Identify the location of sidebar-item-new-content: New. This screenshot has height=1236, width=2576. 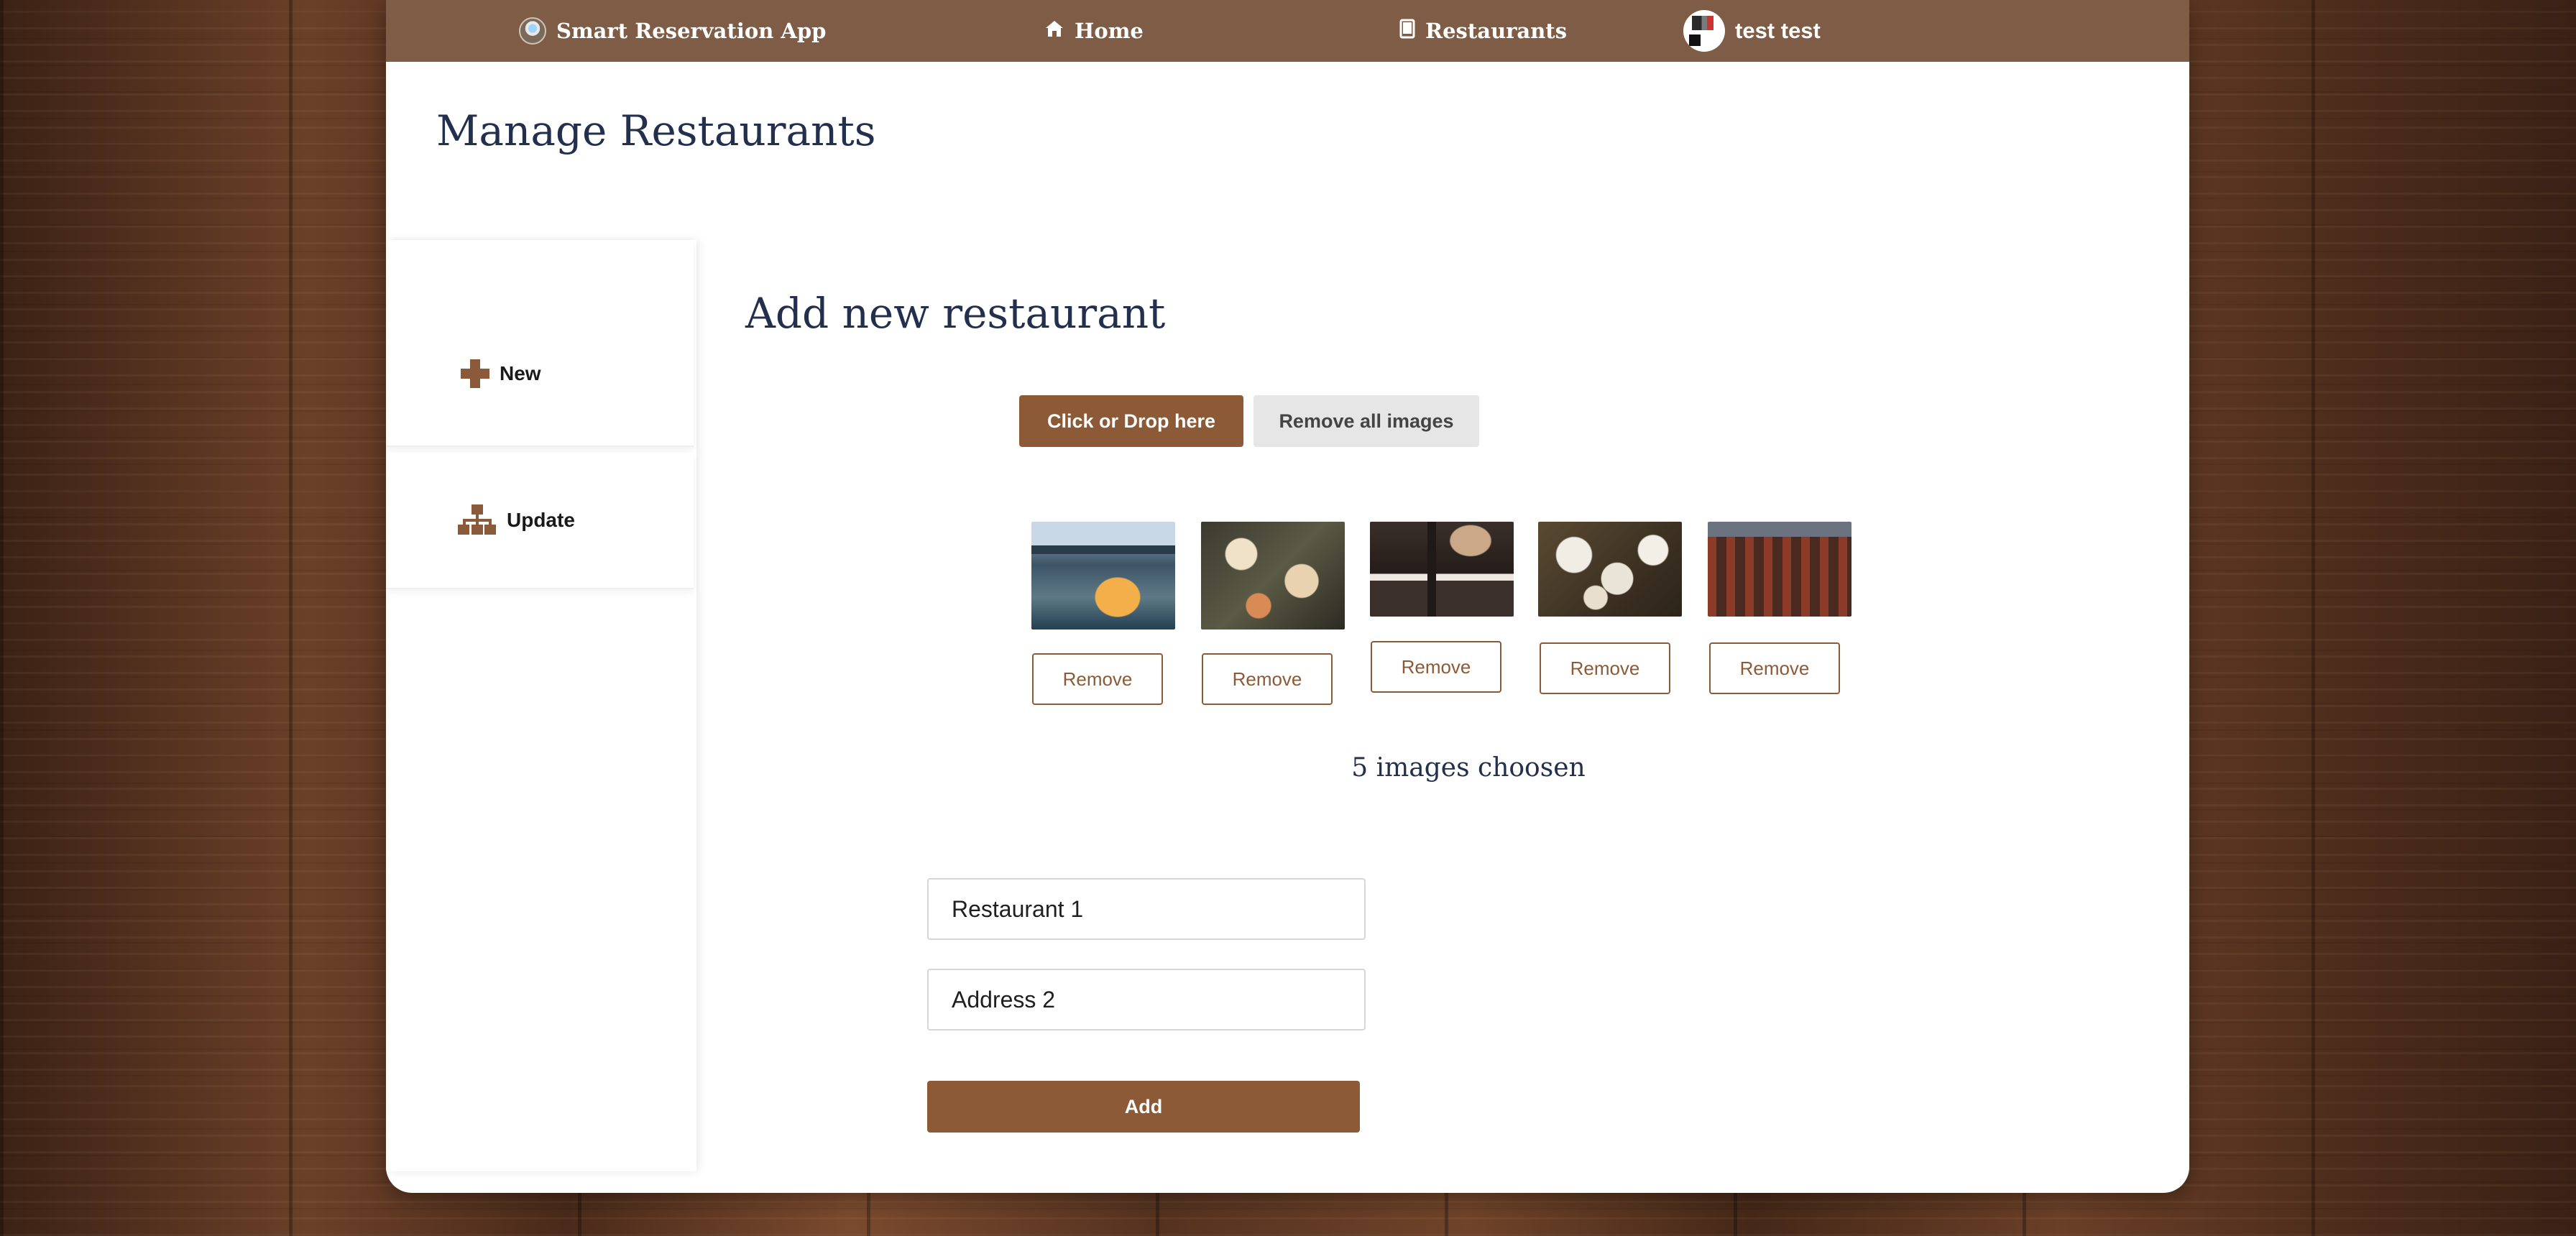
(501, 373).